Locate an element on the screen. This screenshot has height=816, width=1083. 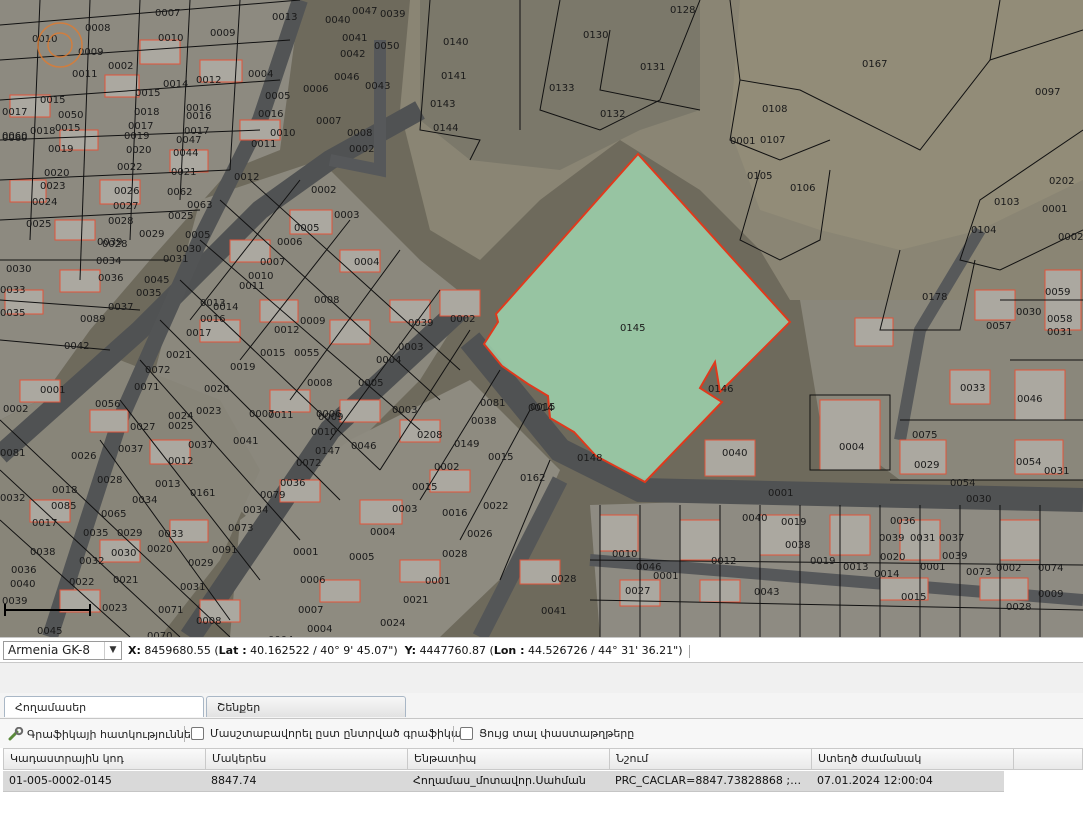
parcel-number-label: 0056 is located at coordinates (107, 404).